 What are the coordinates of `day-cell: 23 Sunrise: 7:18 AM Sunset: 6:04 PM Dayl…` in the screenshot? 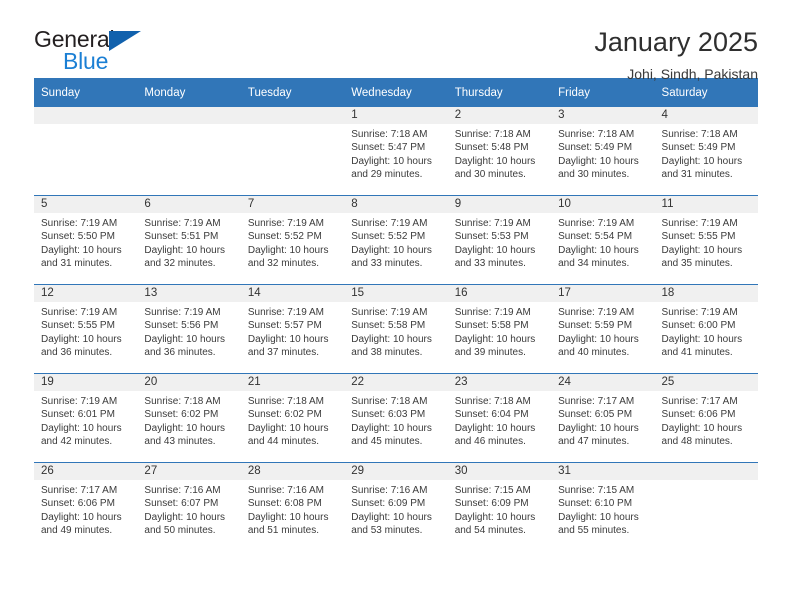 It's located at (499, 418).